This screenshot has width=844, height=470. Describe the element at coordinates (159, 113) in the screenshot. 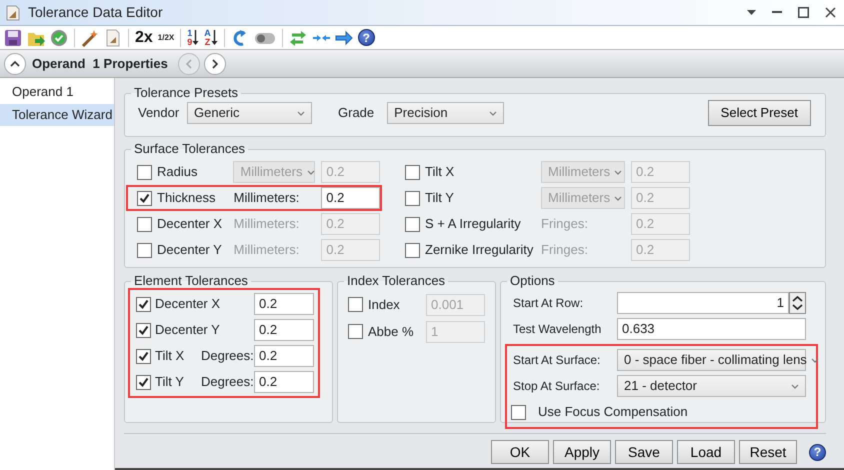

I see `field-label: Vendor` at that location.